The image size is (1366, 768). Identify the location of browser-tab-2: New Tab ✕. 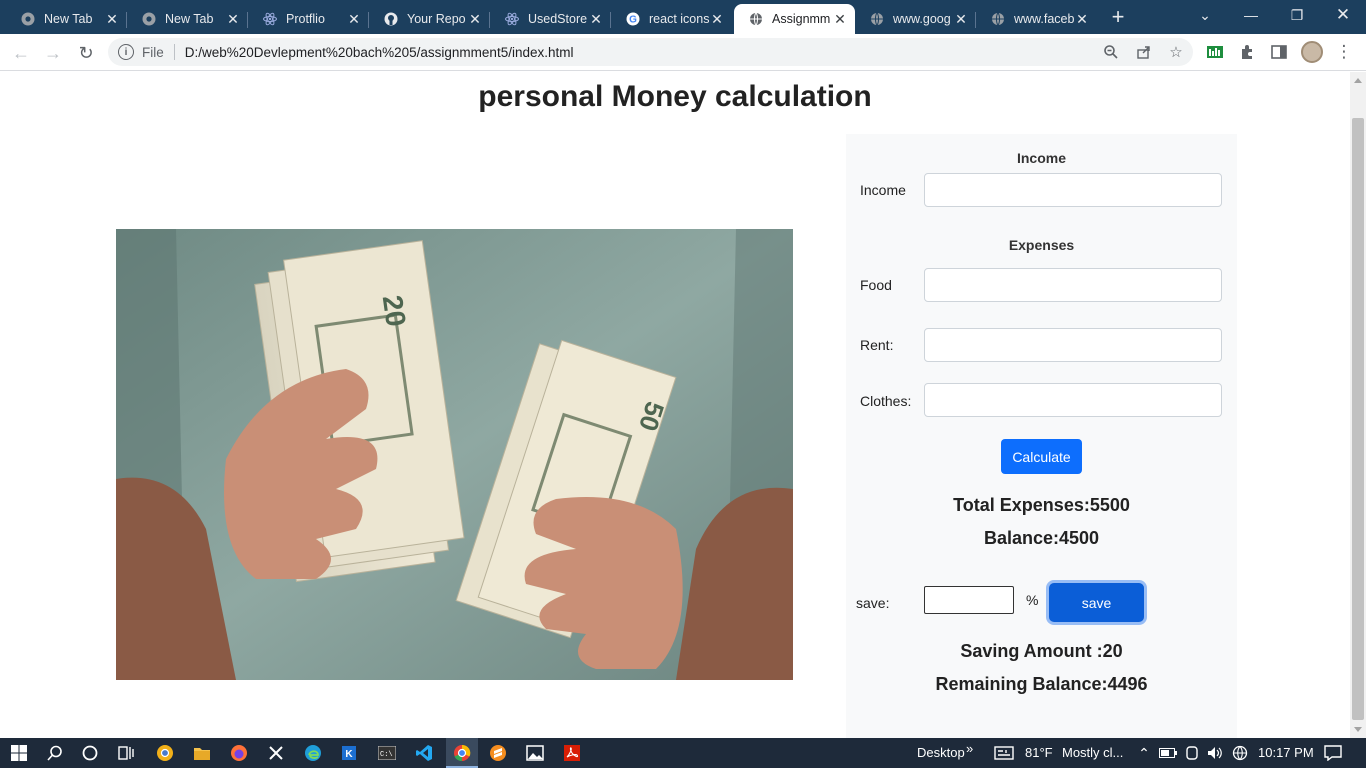
(187, 19).